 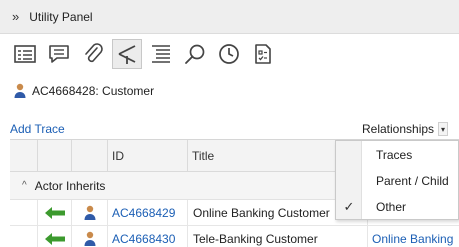 I want to click on direction-column-header, so click(x=55, y=155).